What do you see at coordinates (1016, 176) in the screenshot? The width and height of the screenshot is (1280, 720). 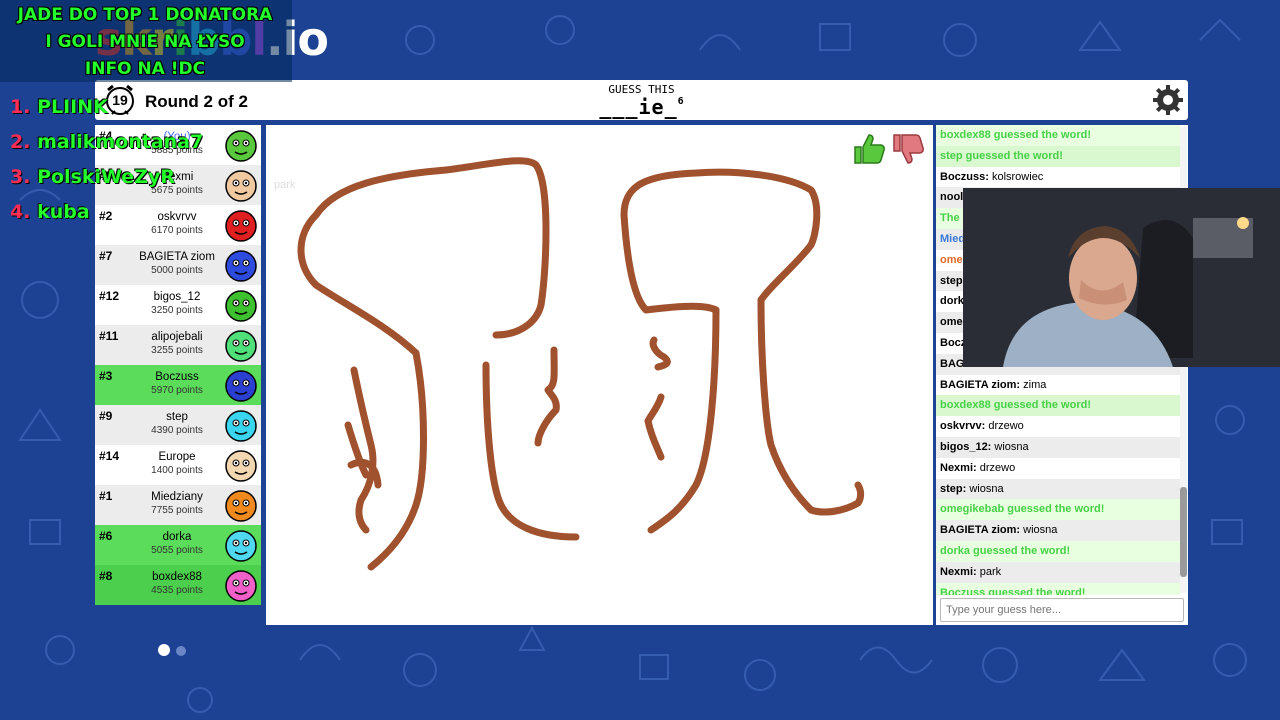 I see `chat-text: kolsrowiec` at bounding box center [1016, 176].